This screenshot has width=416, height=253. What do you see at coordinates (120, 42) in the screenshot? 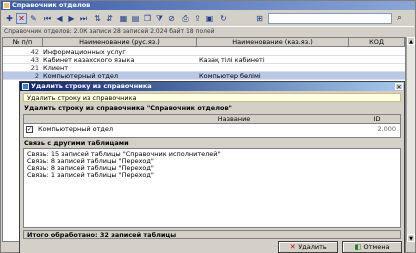
I see `col-ru-header: Наименование (рус.яз.)` at bounding box center [120, 42].